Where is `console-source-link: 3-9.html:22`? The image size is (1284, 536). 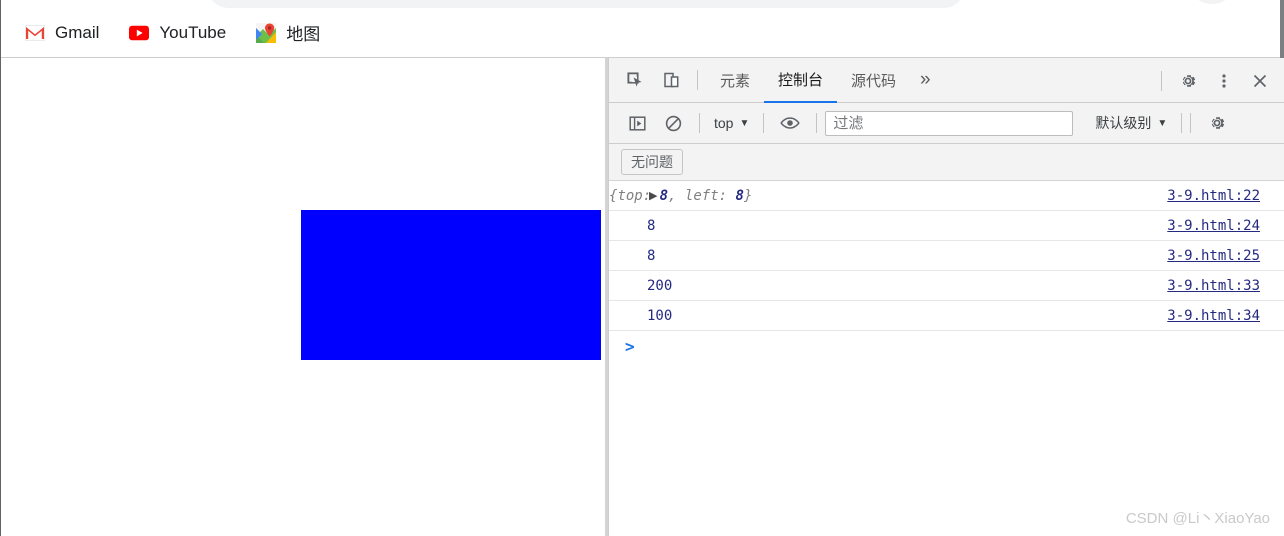
console-source-link: 3-9.html:22 is located at coordinates (1213, 196).